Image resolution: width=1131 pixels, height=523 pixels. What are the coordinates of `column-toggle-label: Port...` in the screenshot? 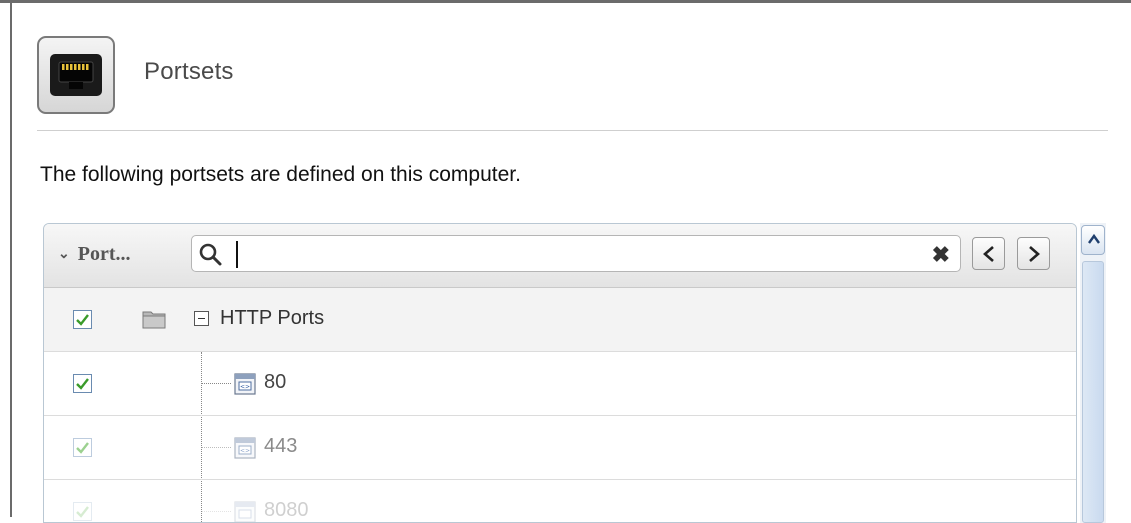 It's located at (104, 254).